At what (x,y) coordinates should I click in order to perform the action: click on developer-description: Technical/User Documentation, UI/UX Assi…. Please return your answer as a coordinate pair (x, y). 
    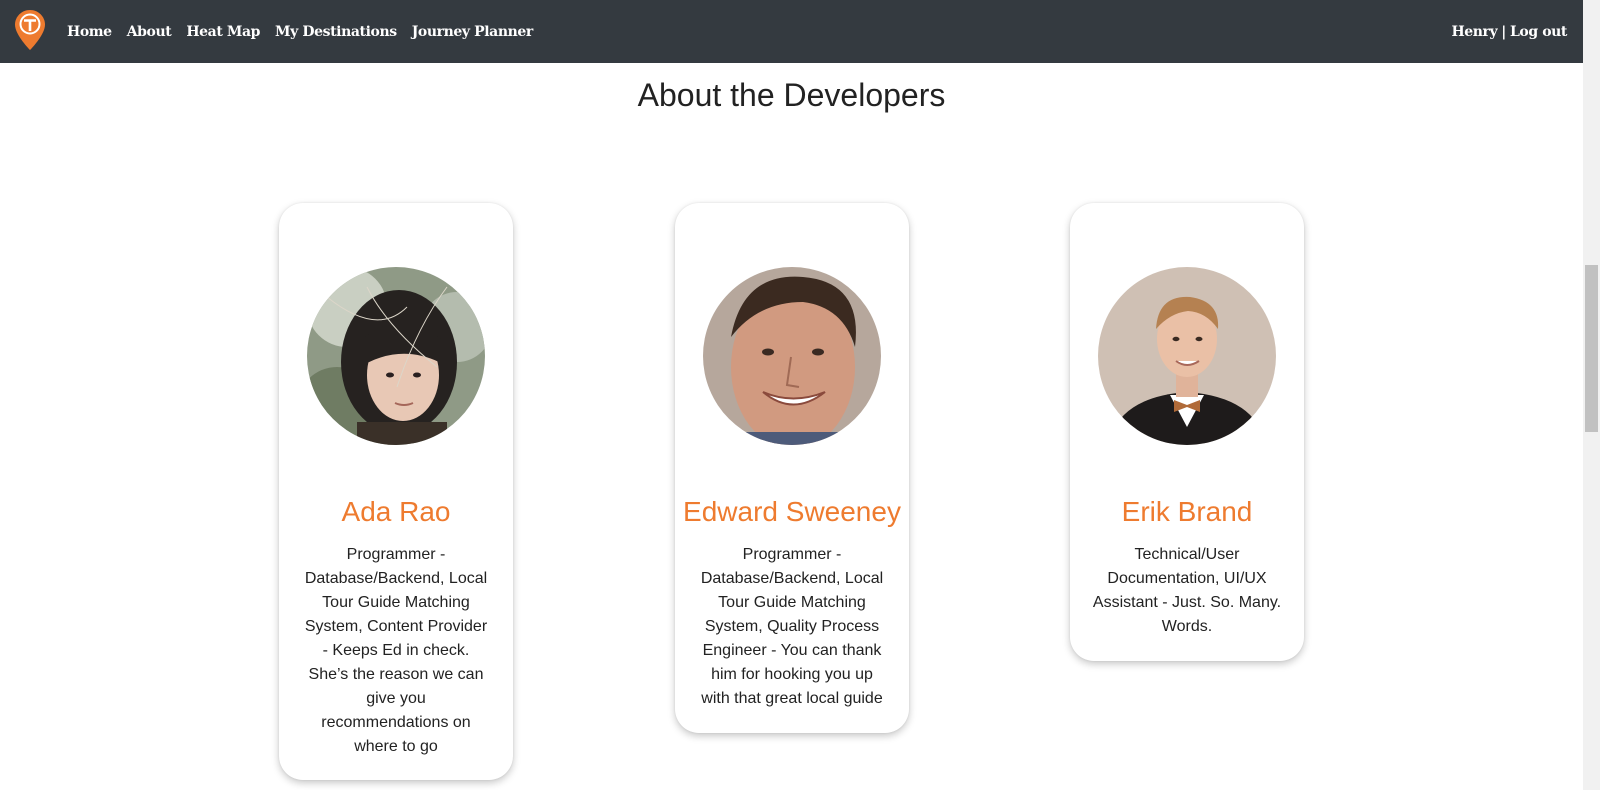
    Looking at the image, I should click on (1187, 590).